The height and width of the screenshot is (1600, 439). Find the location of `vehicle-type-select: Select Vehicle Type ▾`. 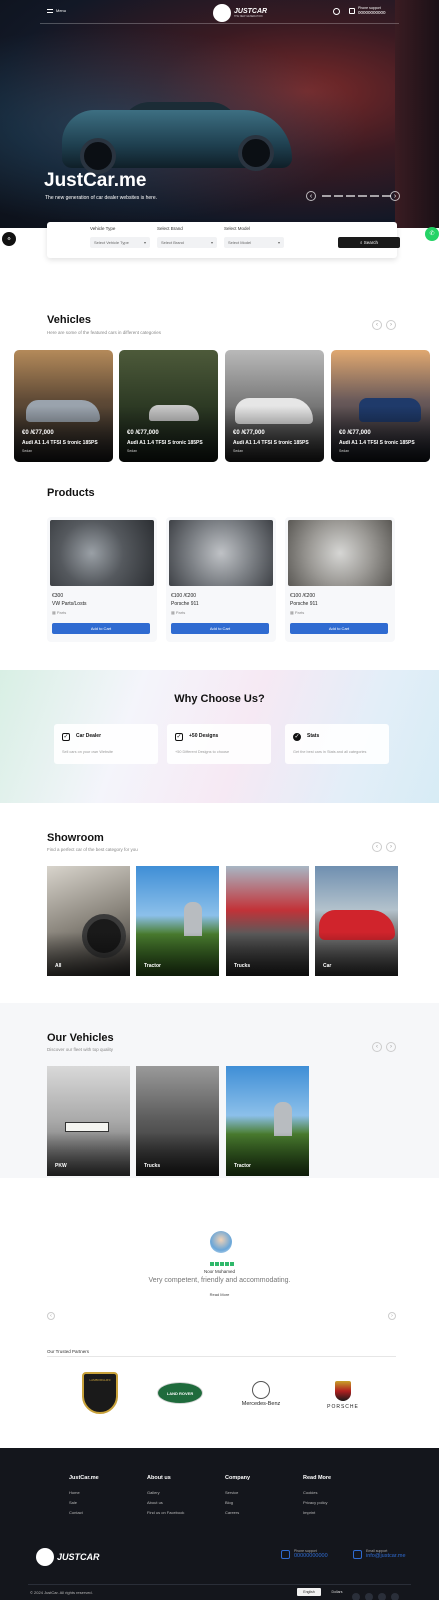

vehicle-type-select: Select Vehicle Type ▾ is located at coordinates (120, 242).